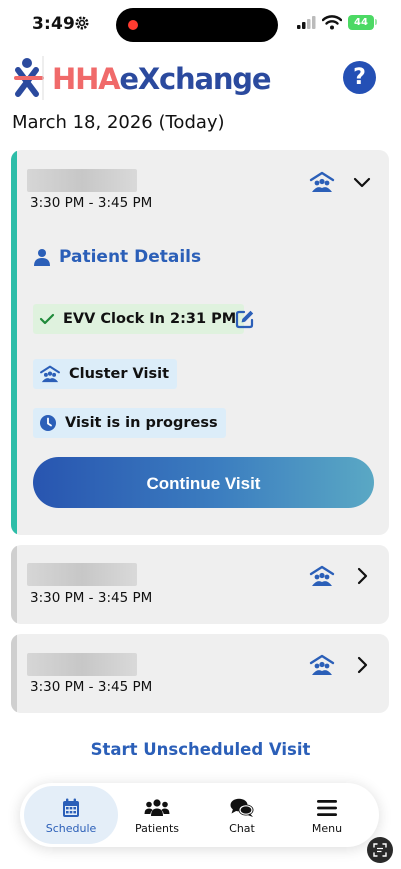 This screenshot has height=869, width=401. I want to click on status-time: 3:49, so click(54, 24).